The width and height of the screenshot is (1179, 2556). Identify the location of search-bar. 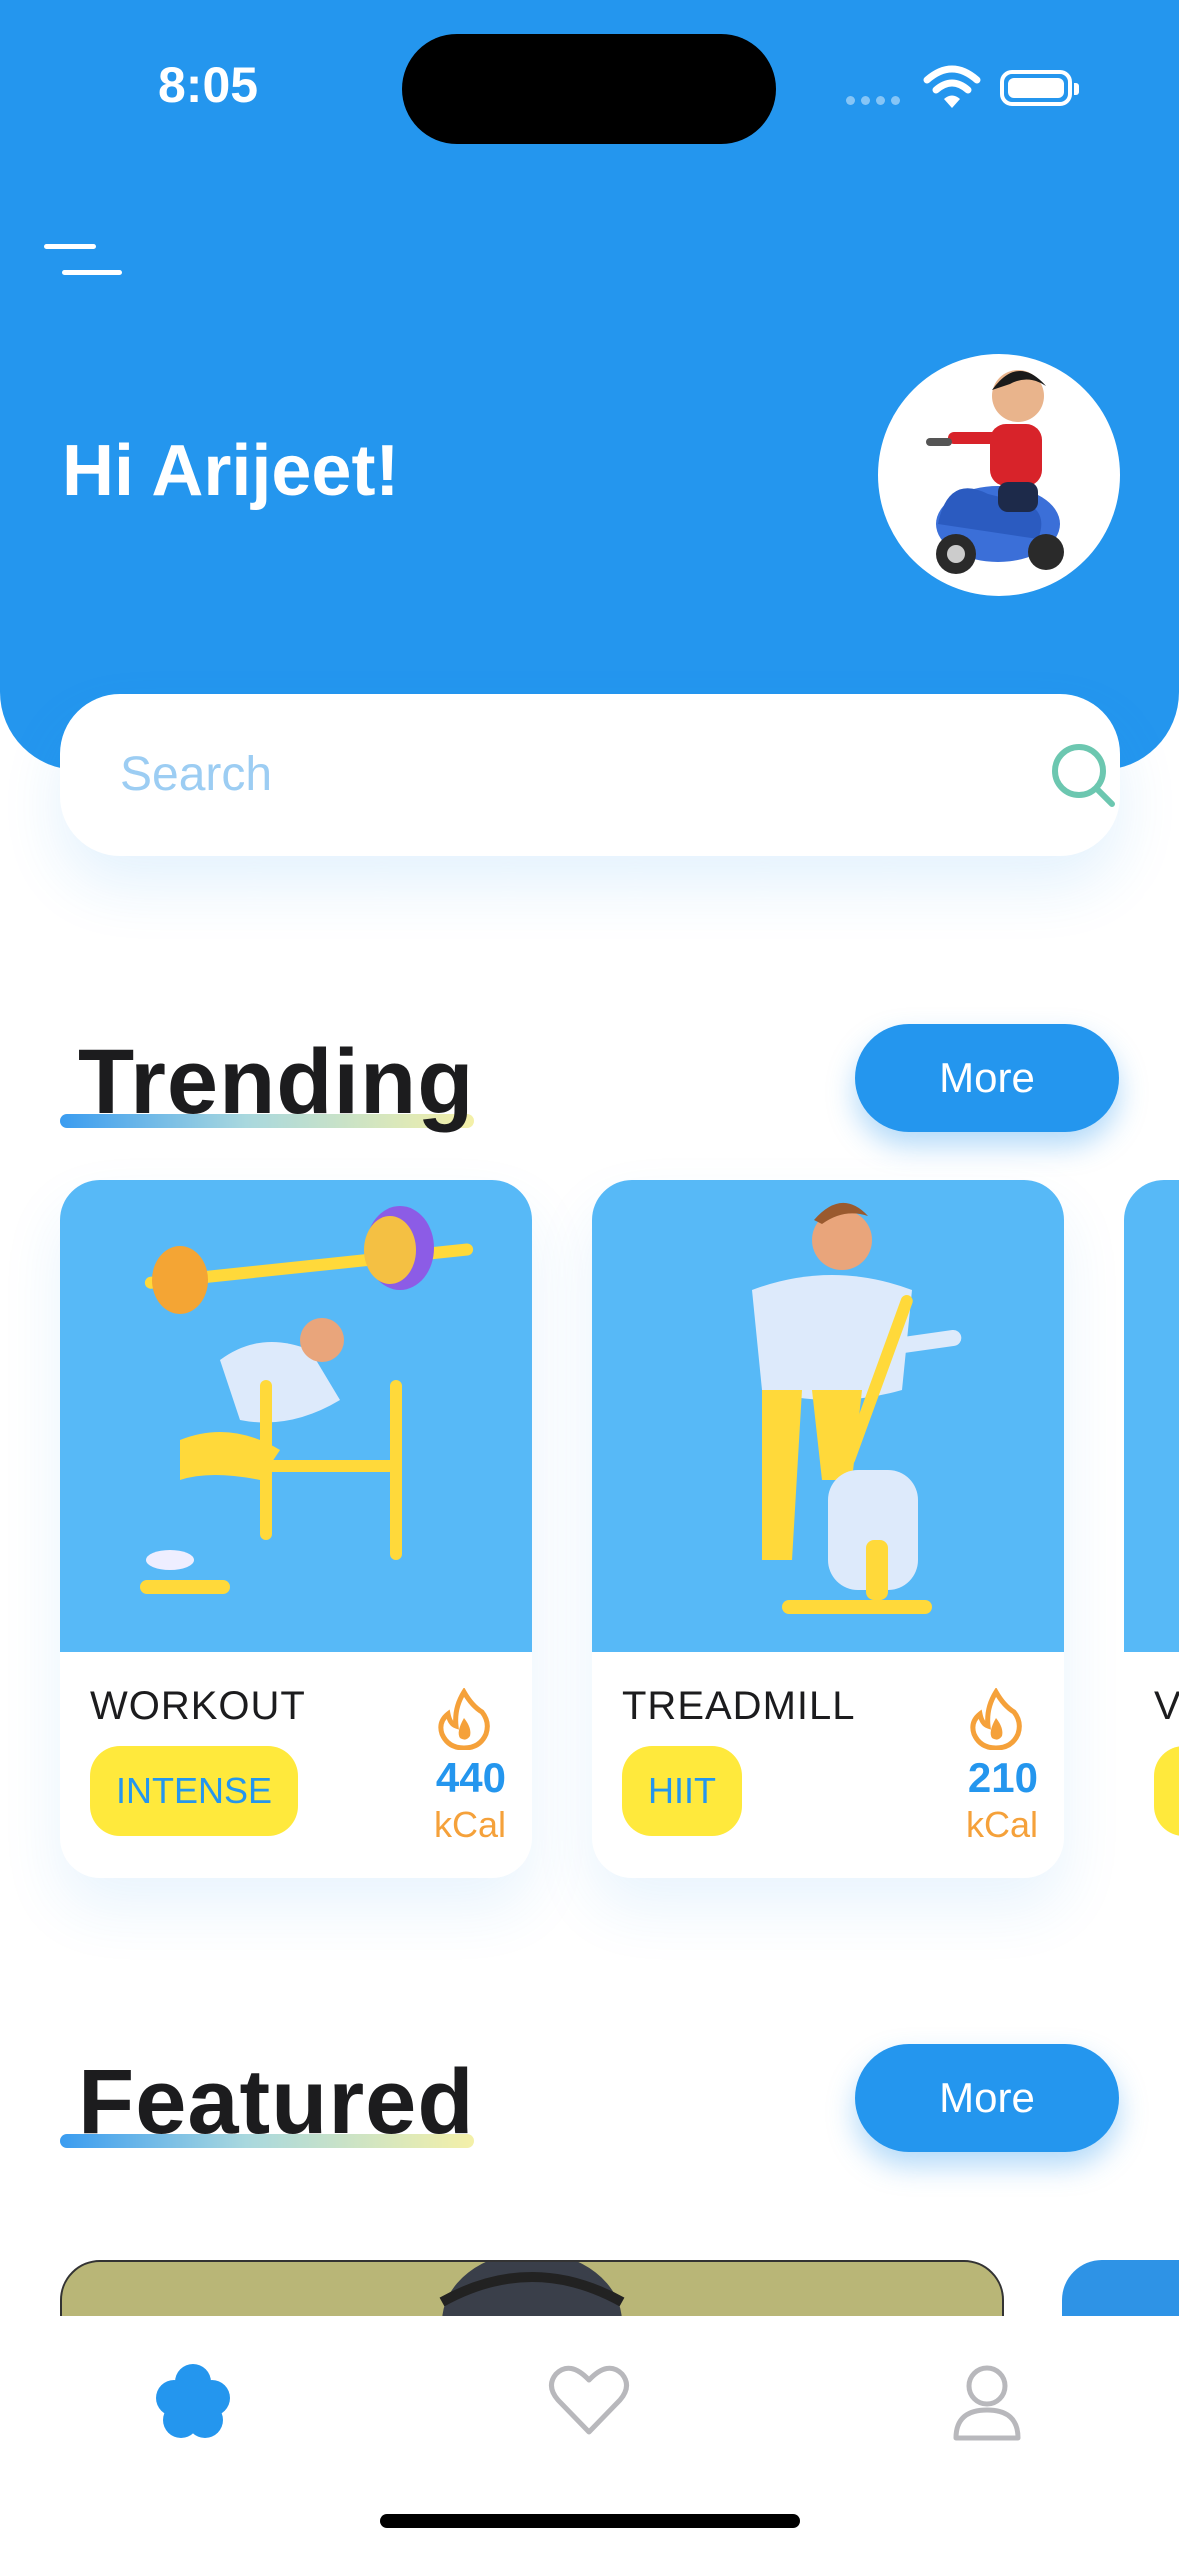
(590, 775).